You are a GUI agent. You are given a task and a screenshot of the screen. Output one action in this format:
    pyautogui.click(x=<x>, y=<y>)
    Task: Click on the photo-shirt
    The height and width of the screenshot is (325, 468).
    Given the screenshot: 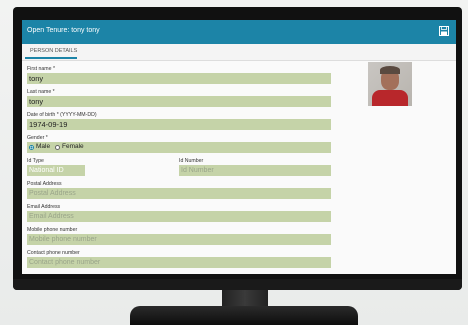 What is the action you would take?
    pyautogui.click(x=390, y=98)
    